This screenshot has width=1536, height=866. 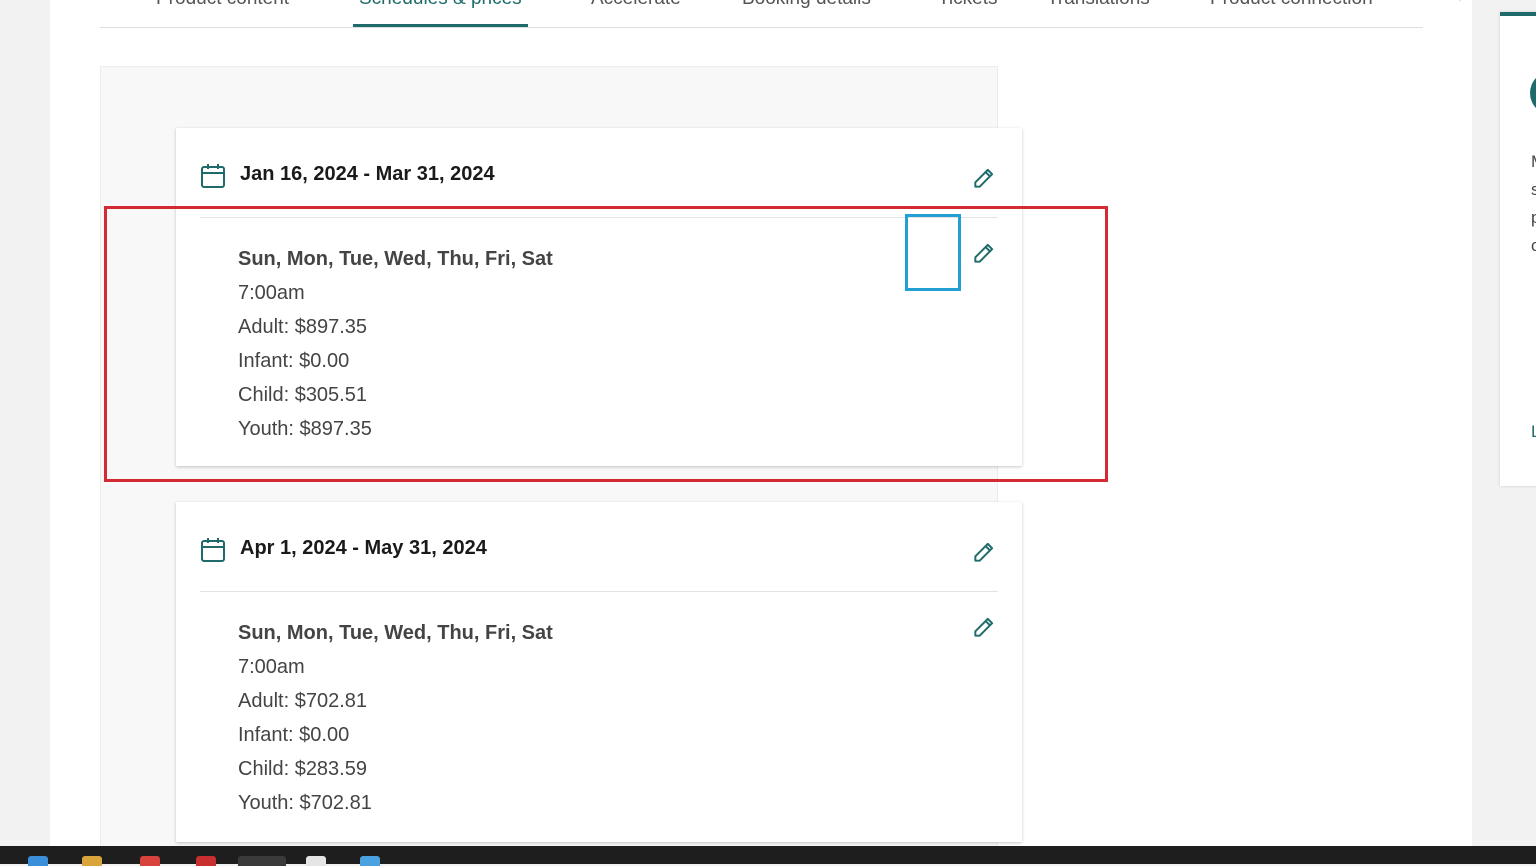 I want to click on active-app-icon, so click(x=262, y=861).